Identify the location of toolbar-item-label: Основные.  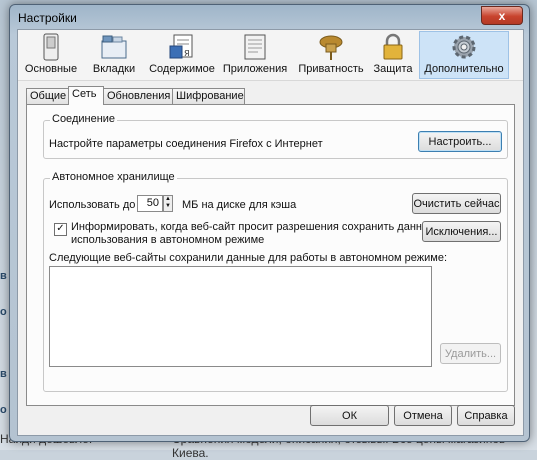
(51, 69).